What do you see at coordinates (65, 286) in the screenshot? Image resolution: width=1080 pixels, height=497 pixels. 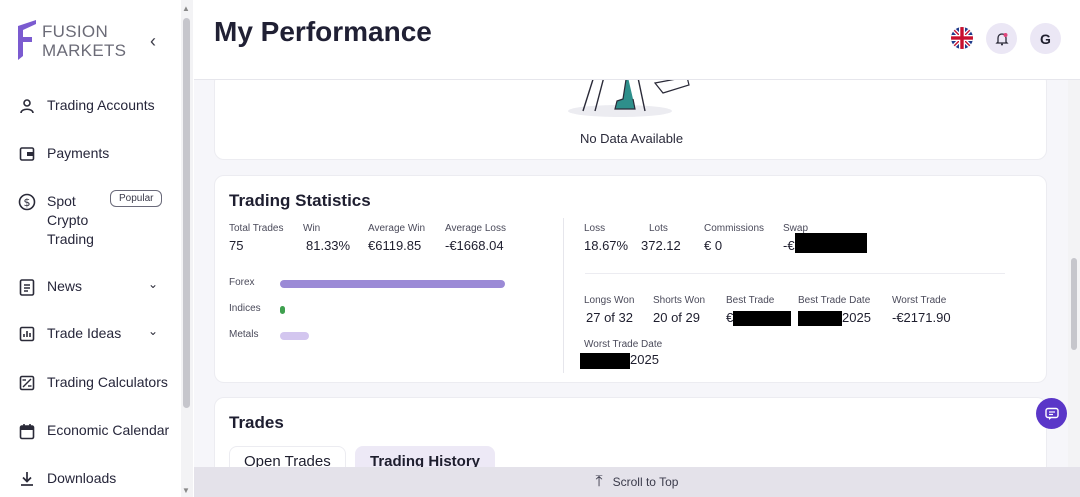 I see `sidebar-item-label: News` at bounding box center [65, 286].